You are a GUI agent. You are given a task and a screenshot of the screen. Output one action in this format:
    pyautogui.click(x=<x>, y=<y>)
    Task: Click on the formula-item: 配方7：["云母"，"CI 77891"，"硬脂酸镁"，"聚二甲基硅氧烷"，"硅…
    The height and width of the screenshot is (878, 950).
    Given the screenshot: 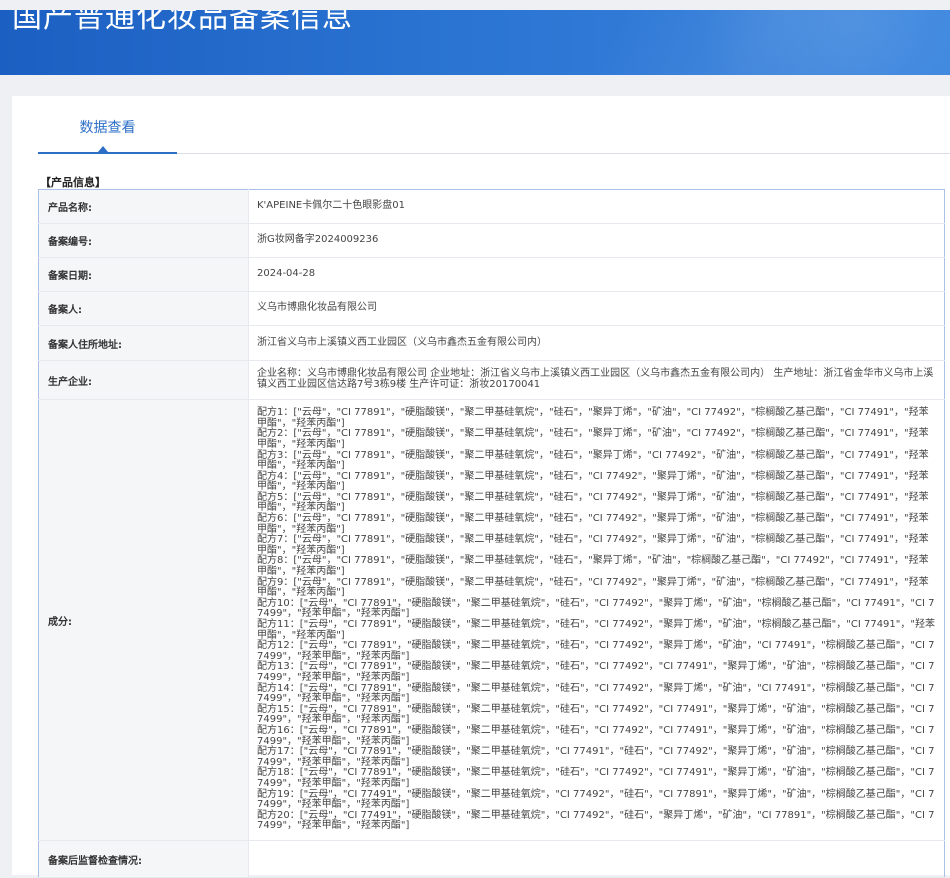 What is the action you would take?
    pyautogui.click(x=593, y=545)
    